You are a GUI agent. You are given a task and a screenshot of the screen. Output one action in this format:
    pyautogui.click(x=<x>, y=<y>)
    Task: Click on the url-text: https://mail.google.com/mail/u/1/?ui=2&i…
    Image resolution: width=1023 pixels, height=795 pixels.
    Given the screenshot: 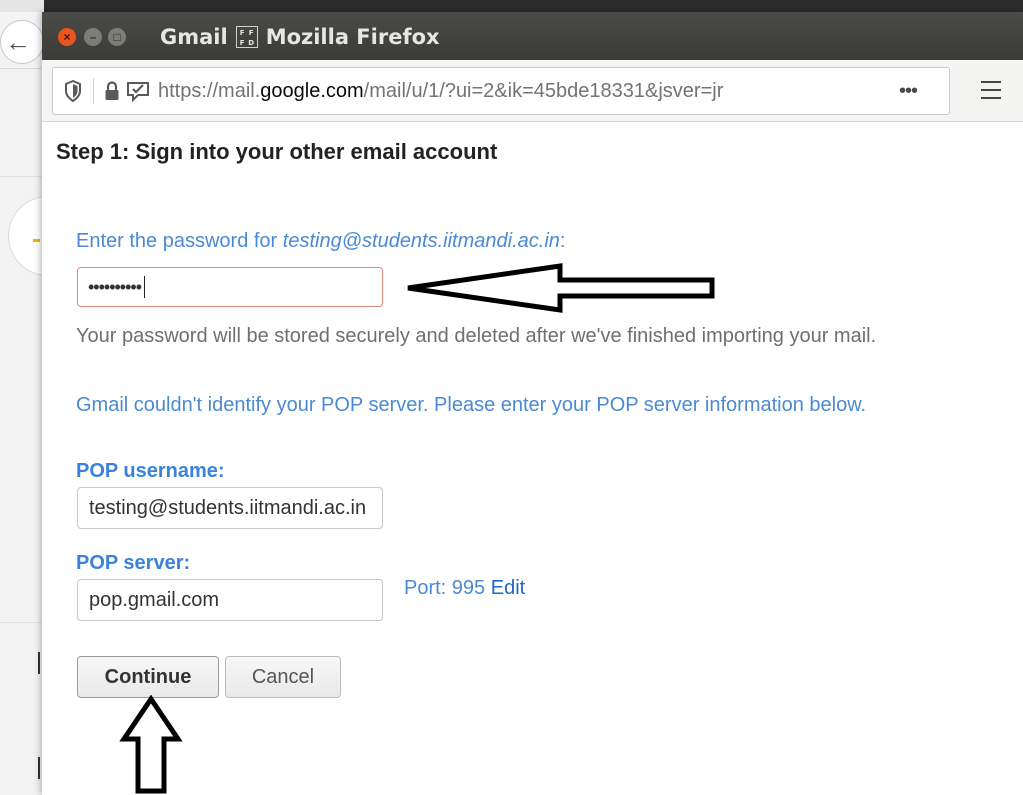 What is the action you would take?
    pyautogui.click(x=525, y=91)
    